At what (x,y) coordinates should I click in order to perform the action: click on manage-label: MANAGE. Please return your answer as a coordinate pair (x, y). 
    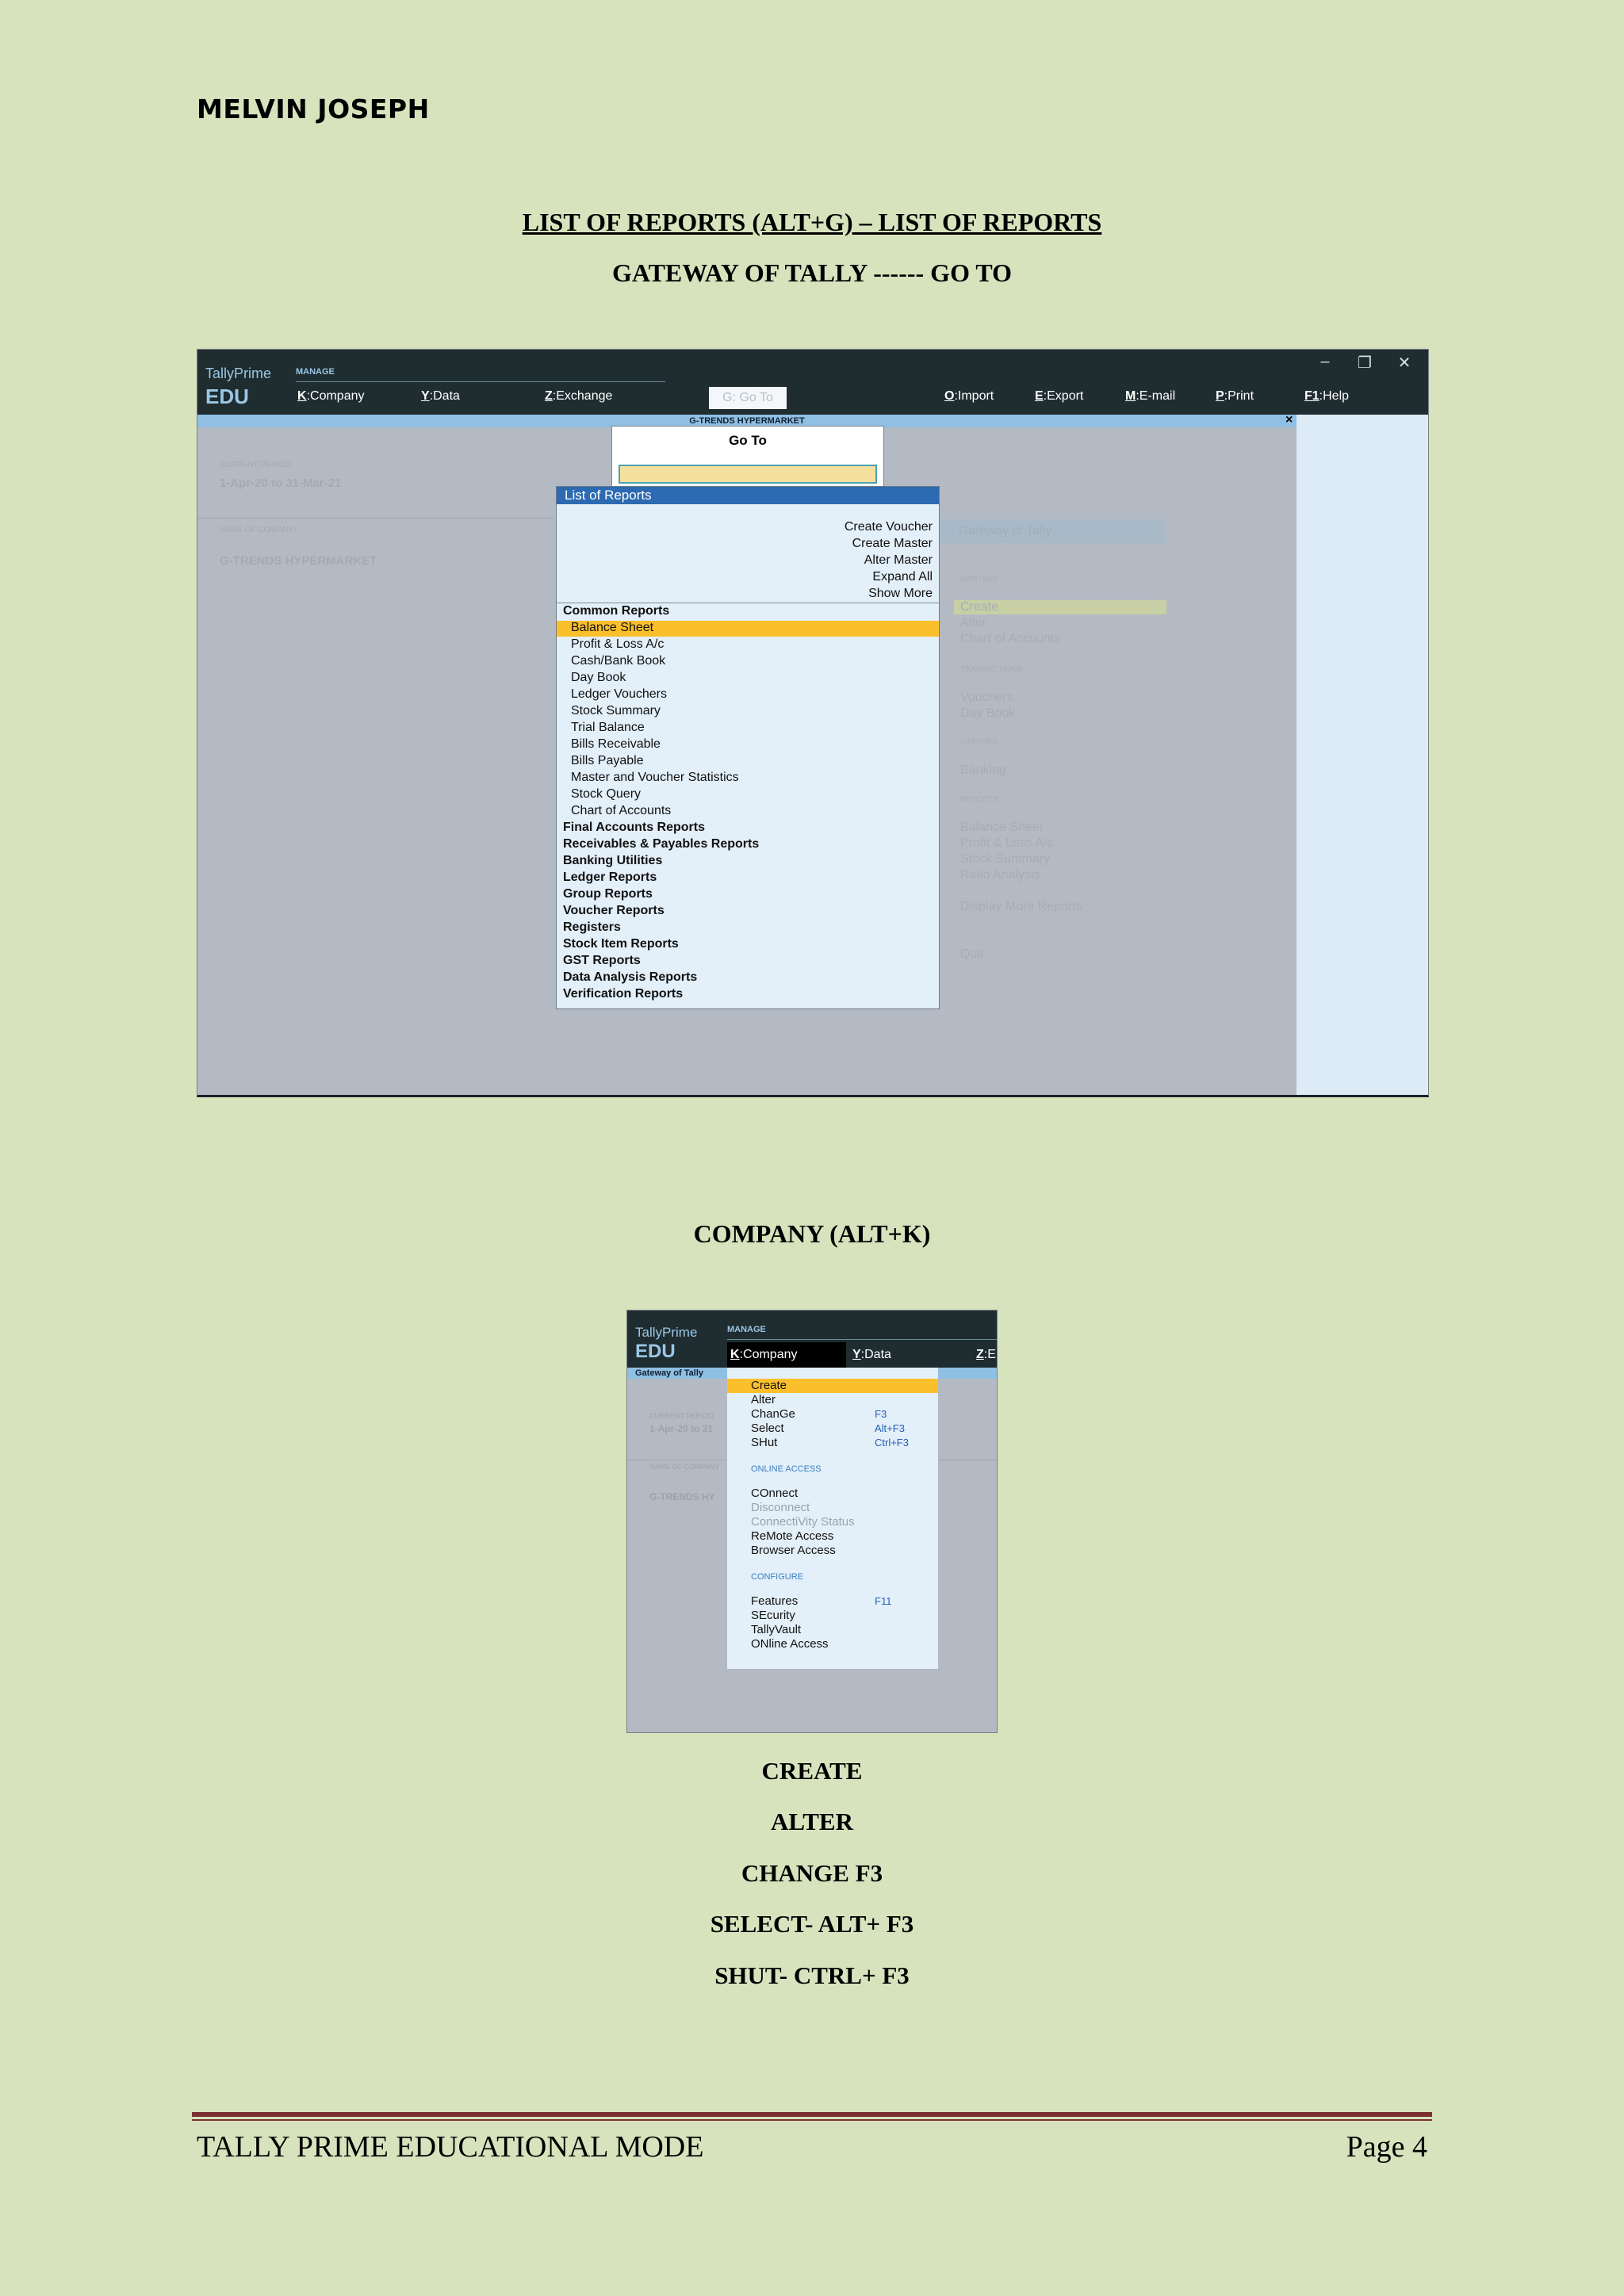
    Looking at the image, I should click on (315, 372).